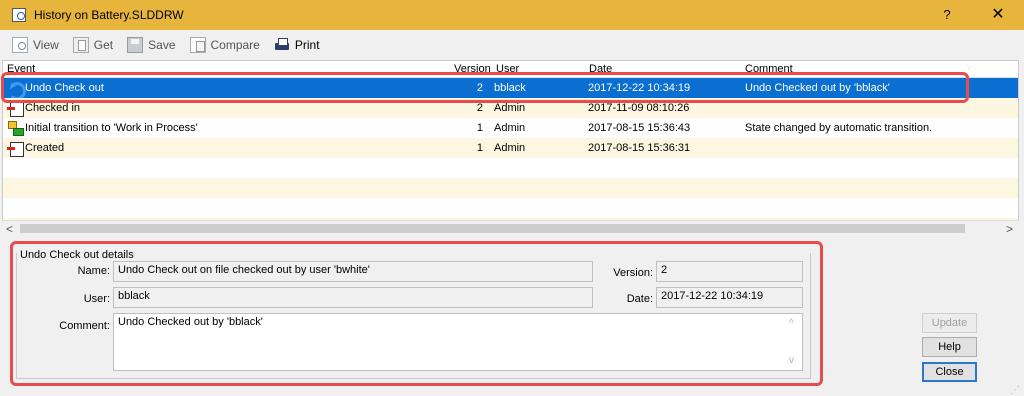 The width and height of the screenshot is (1024, 396). I want to click on version-field: 2, so click(729, 271).